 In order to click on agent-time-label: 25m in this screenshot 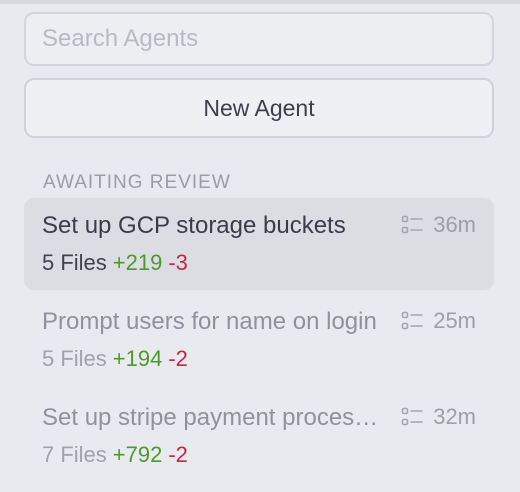, I will do `click(454, 320)`.